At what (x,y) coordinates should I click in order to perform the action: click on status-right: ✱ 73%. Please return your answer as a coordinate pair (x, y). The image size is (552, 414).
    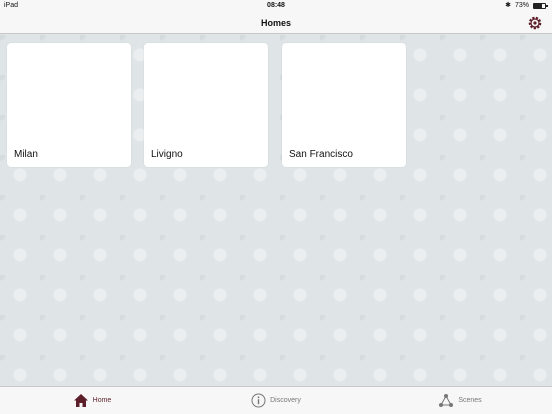
    Looking at the image, I should click on (526, 6).